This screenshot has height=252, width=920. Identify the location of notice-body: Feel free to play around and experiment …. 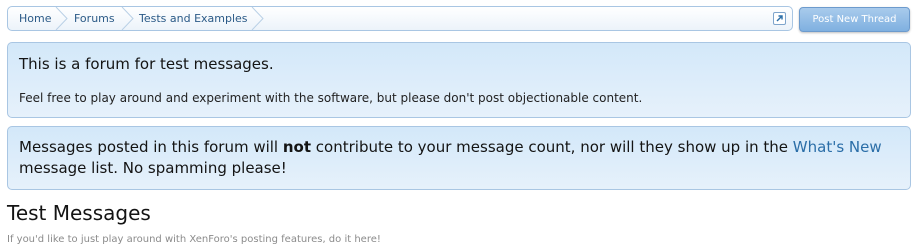
(331, 98).